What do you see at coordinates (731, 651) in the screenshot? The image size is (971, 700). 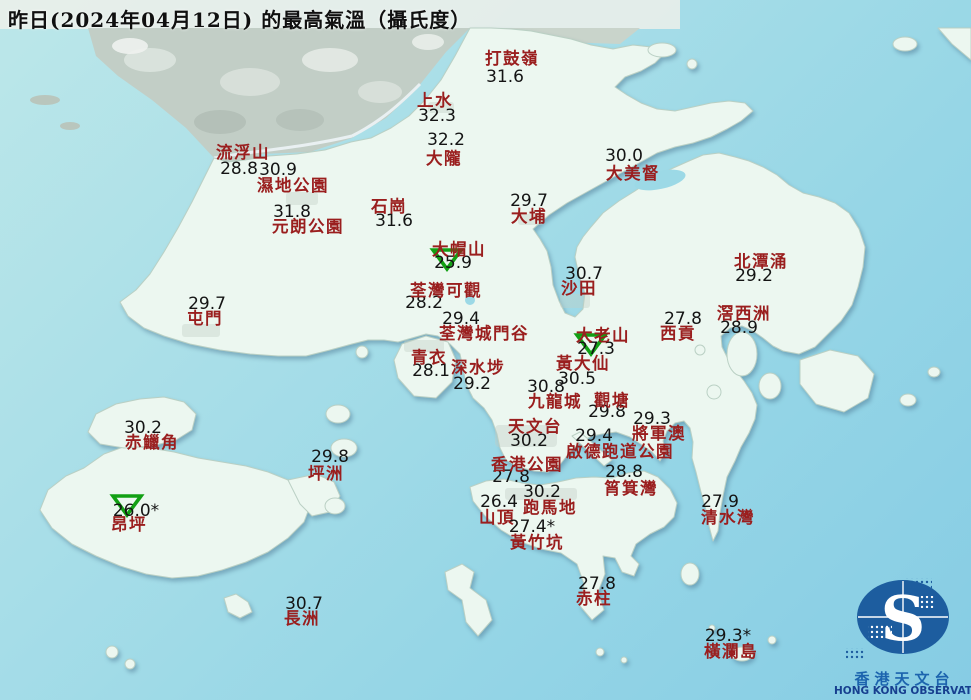 I see `station-label: 橫瀾島` at bounding box center [731, 651].